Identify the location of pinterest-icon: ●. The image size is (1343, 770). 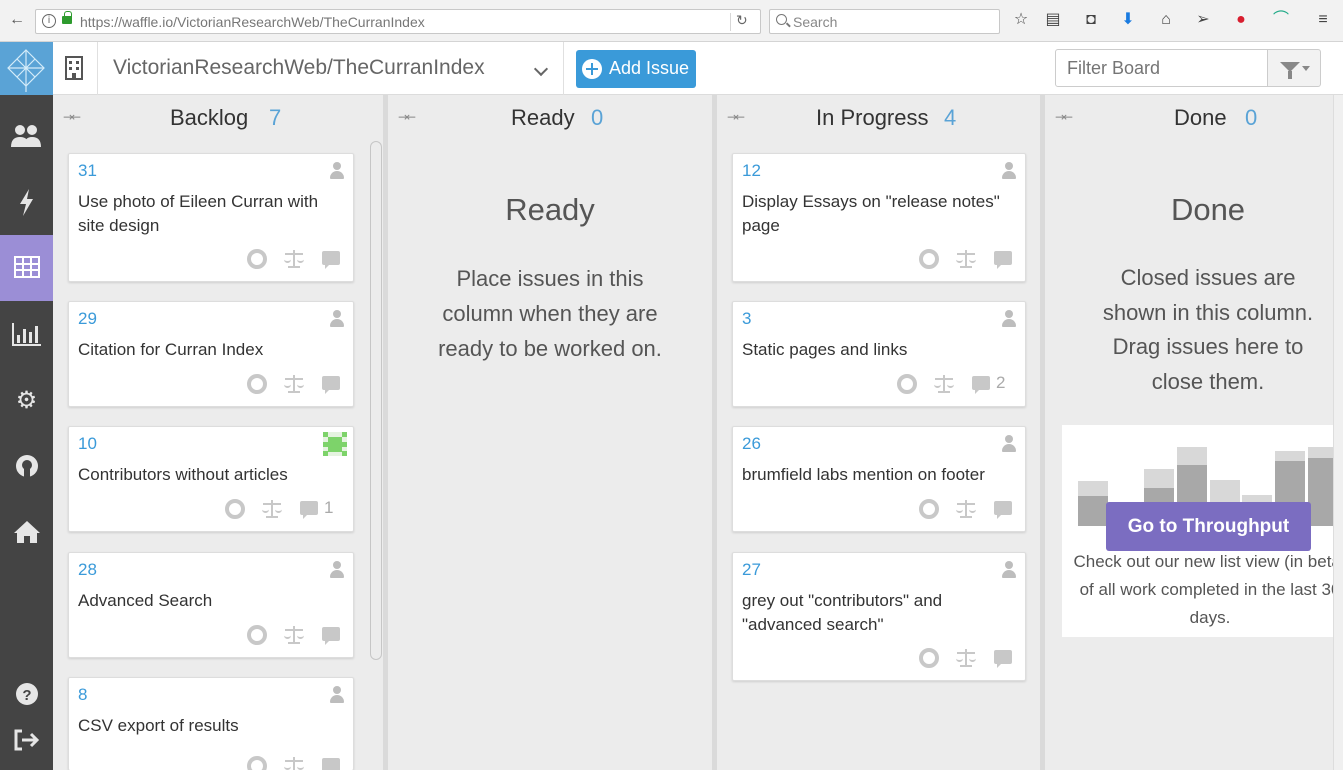
(1241, 20).